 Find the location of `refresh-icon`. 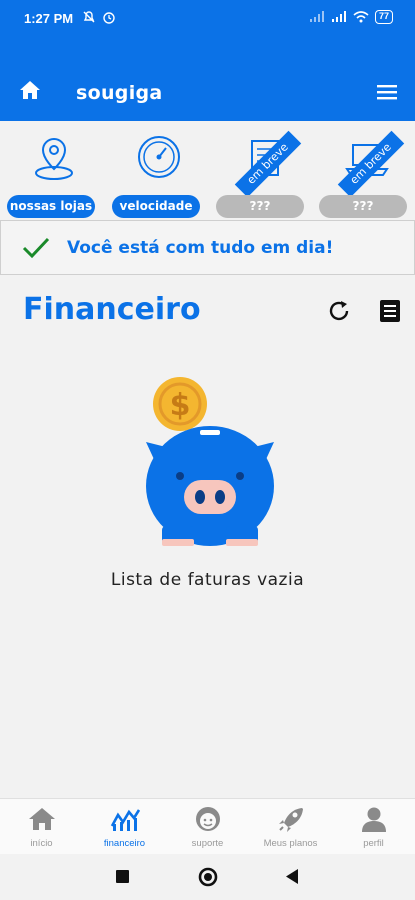

refresh-icon is located at coordinates (340, 311).